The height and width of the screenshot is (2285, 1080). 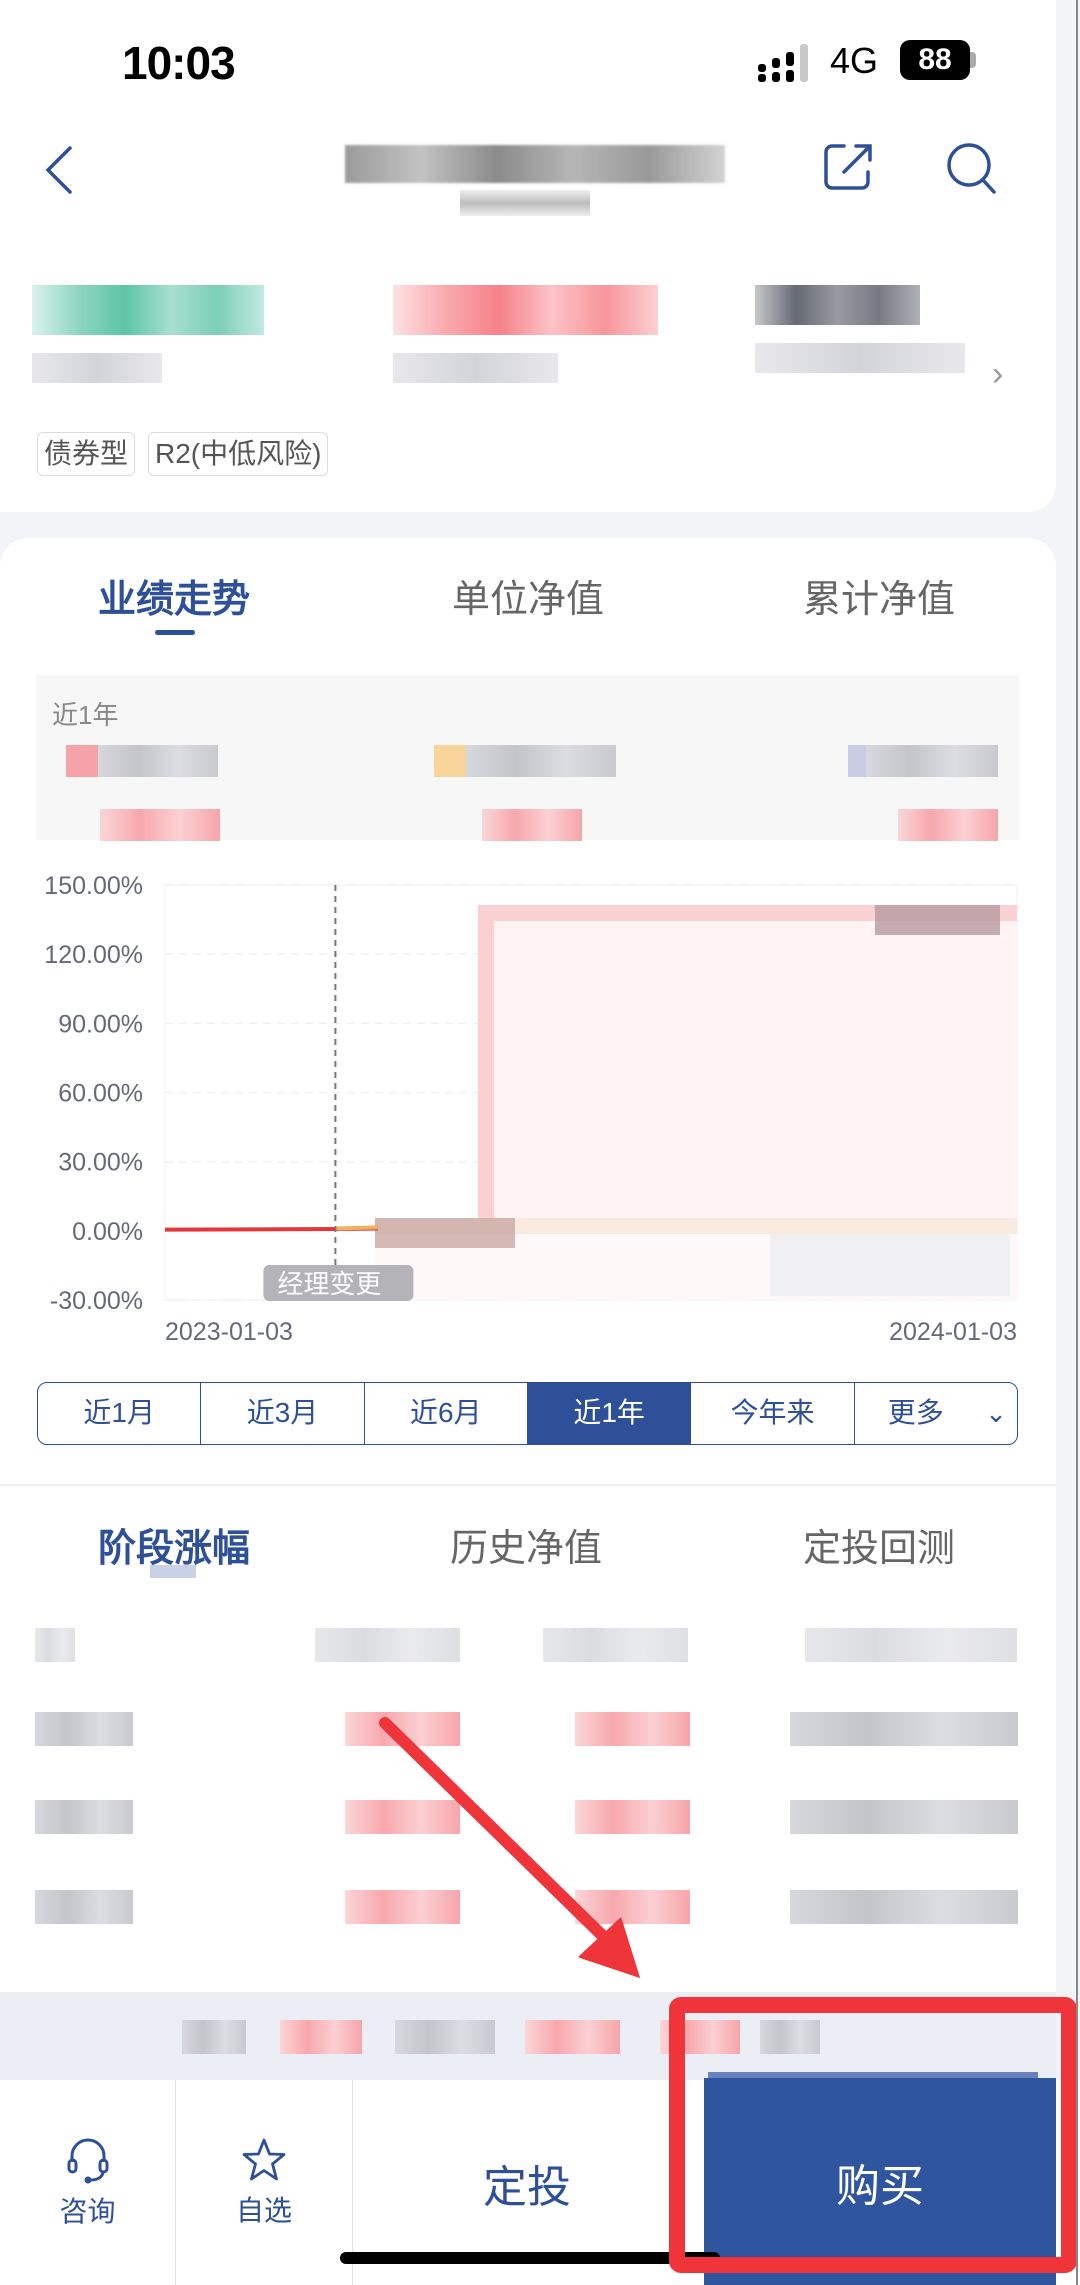 I want to click on y-tick-label: 150.00%, so click(x=93, y=886).